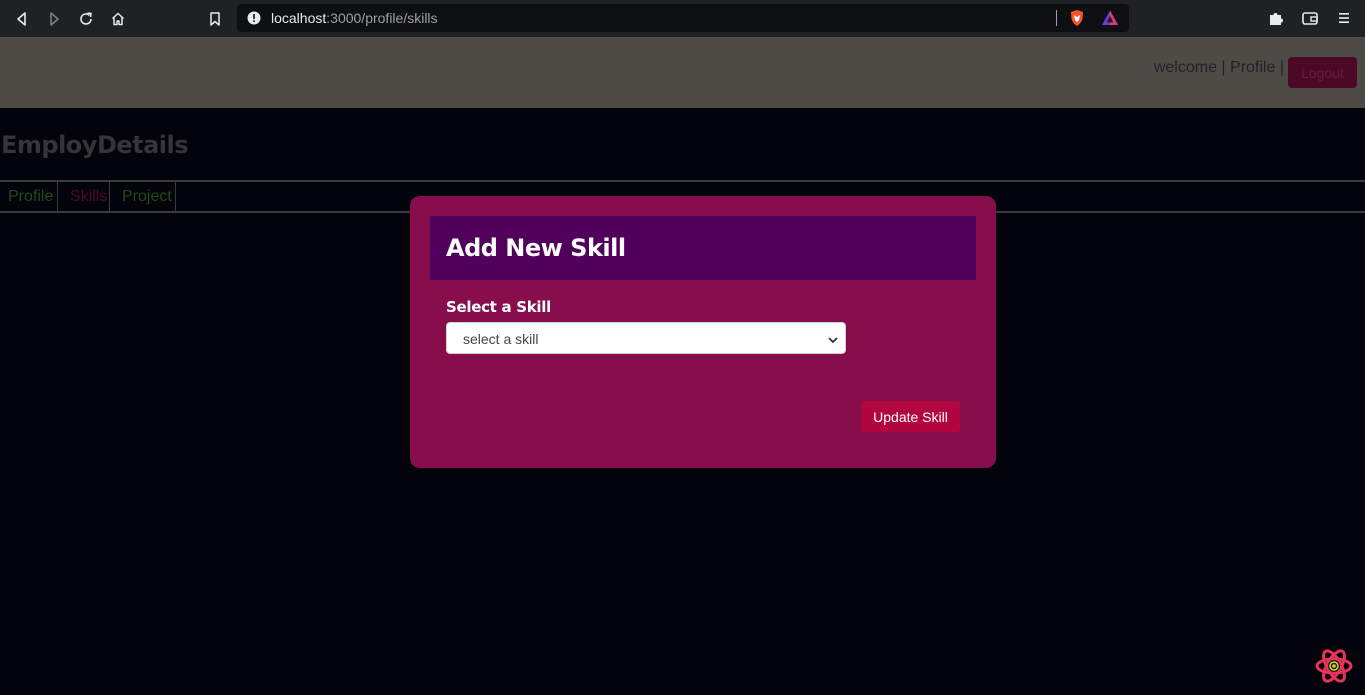 The width and height of the screenshot is (1365, 695). I want to click on reload-icon, so click(86, 19).